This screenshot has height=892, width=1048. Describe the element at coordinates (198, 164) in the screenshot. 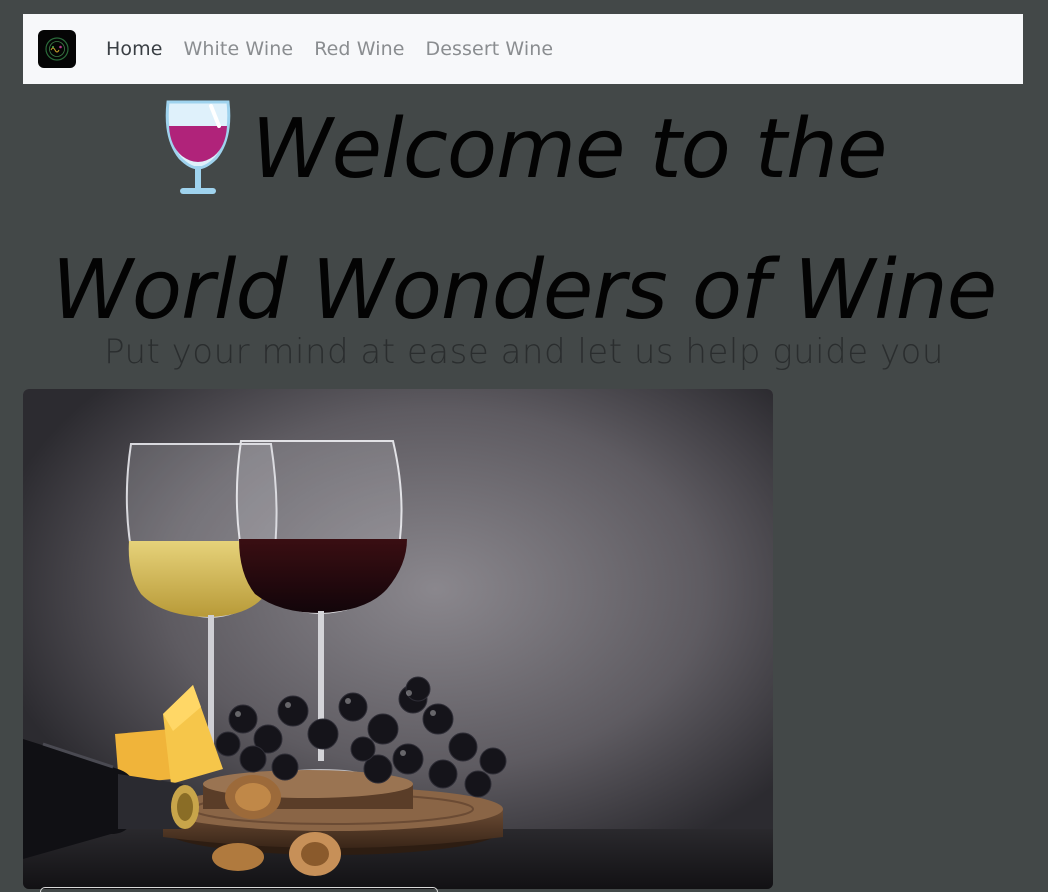

I see `wine-glass-icon` at that location.